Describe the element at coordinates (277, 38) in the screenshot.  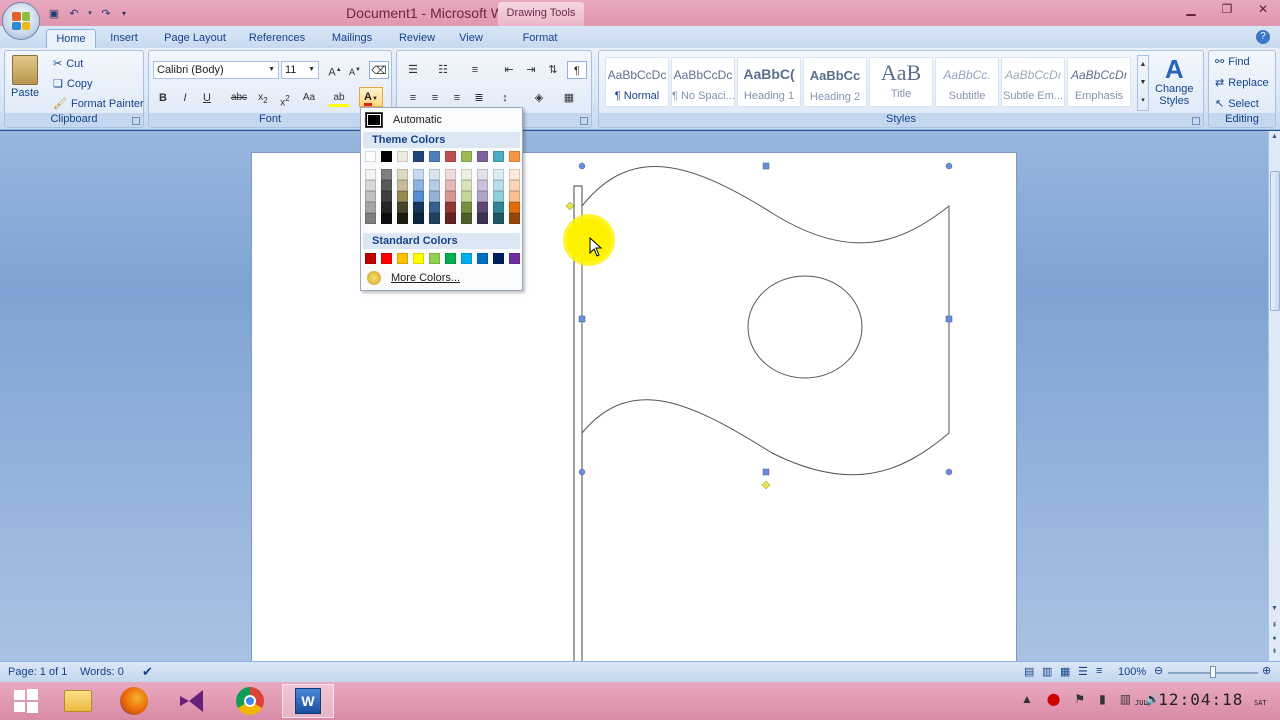
I see `tab-references: References` at that location.